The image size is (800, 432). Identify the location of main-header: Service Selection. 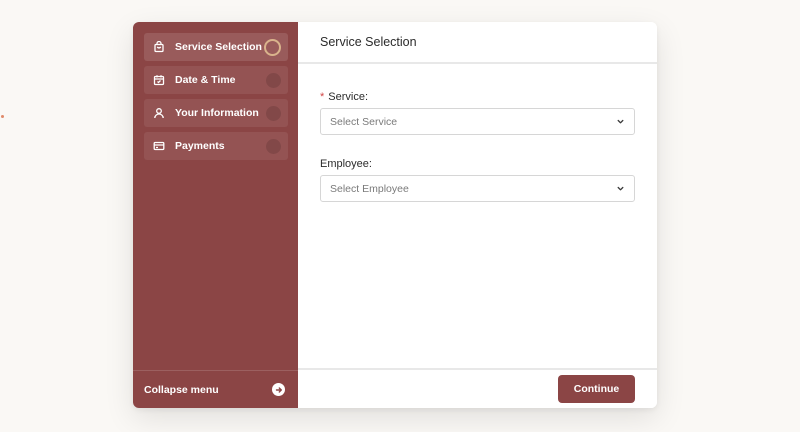
(477, 43).